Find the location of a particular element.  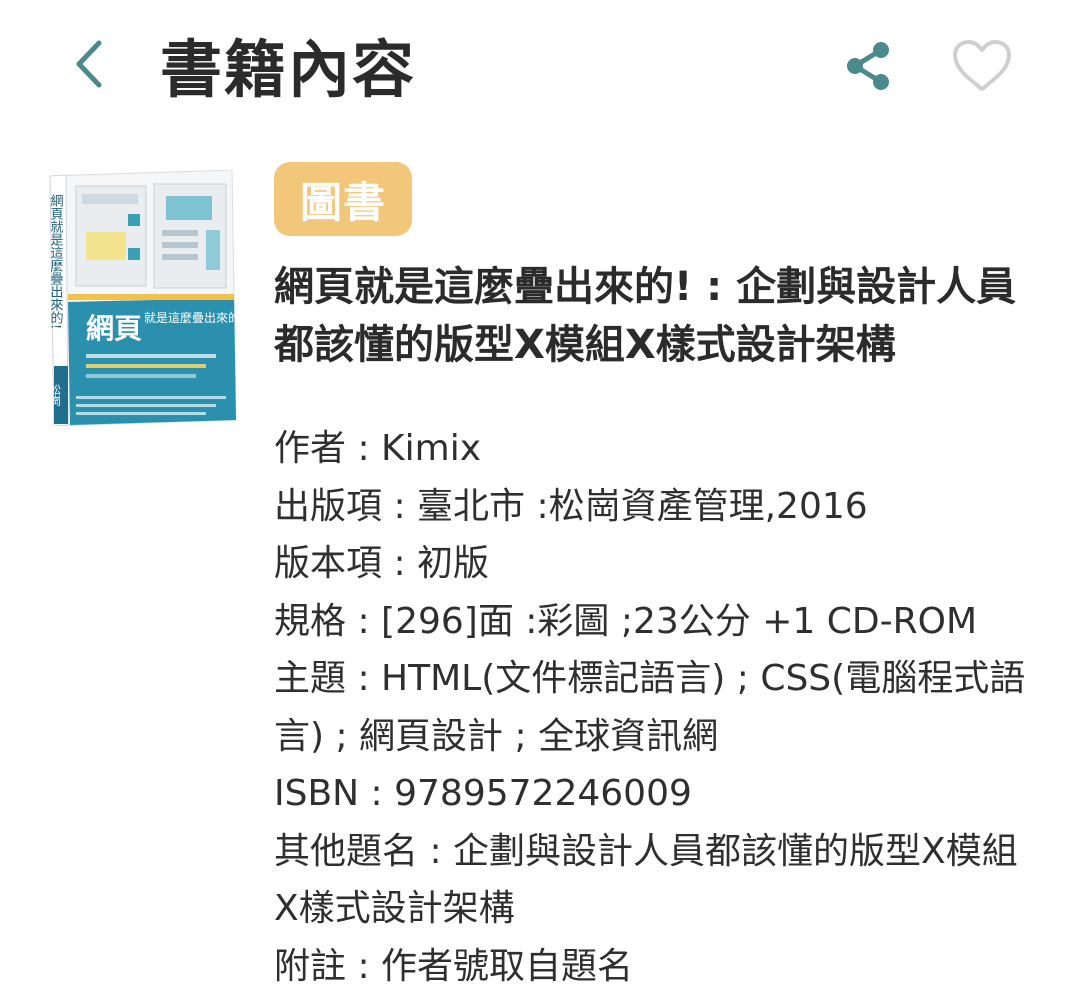

detail-label: 其他題名 is located at coordinates (346, 851).